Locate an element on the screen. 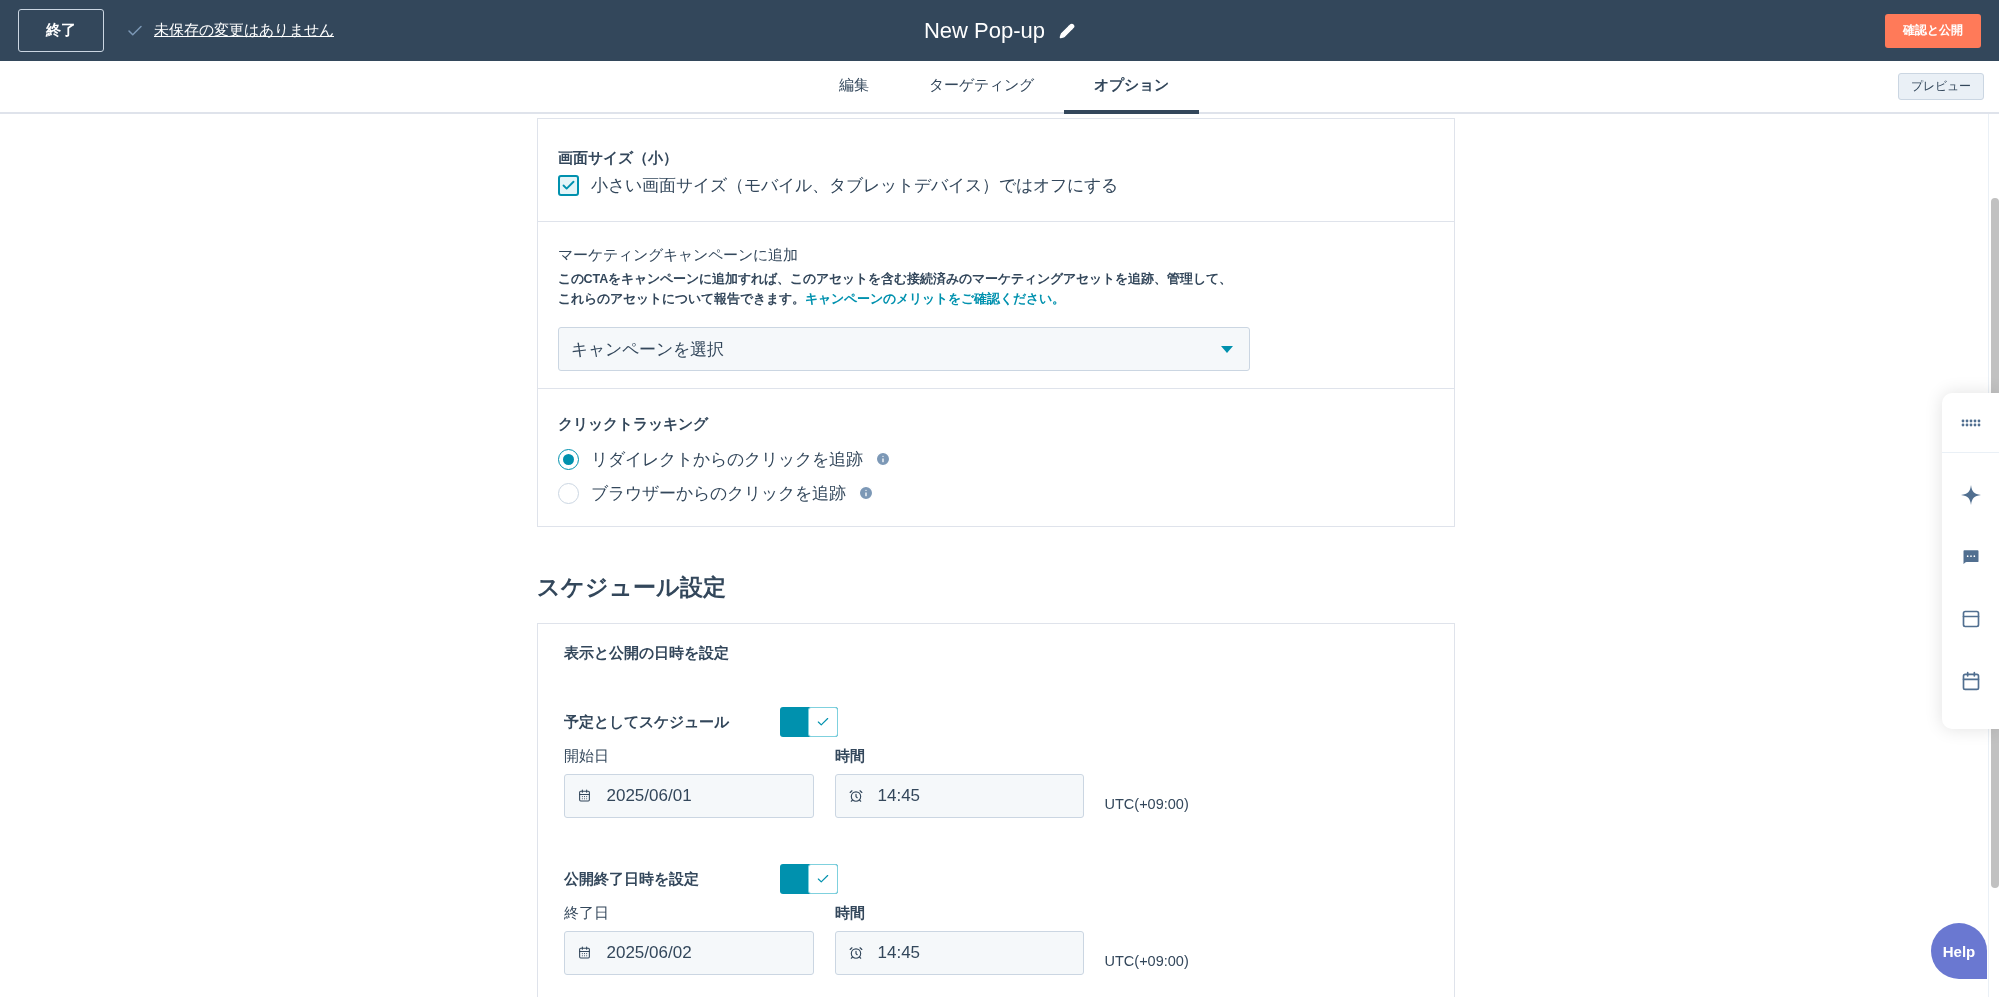  help-button: Help is located at coordinates (1959, 951).